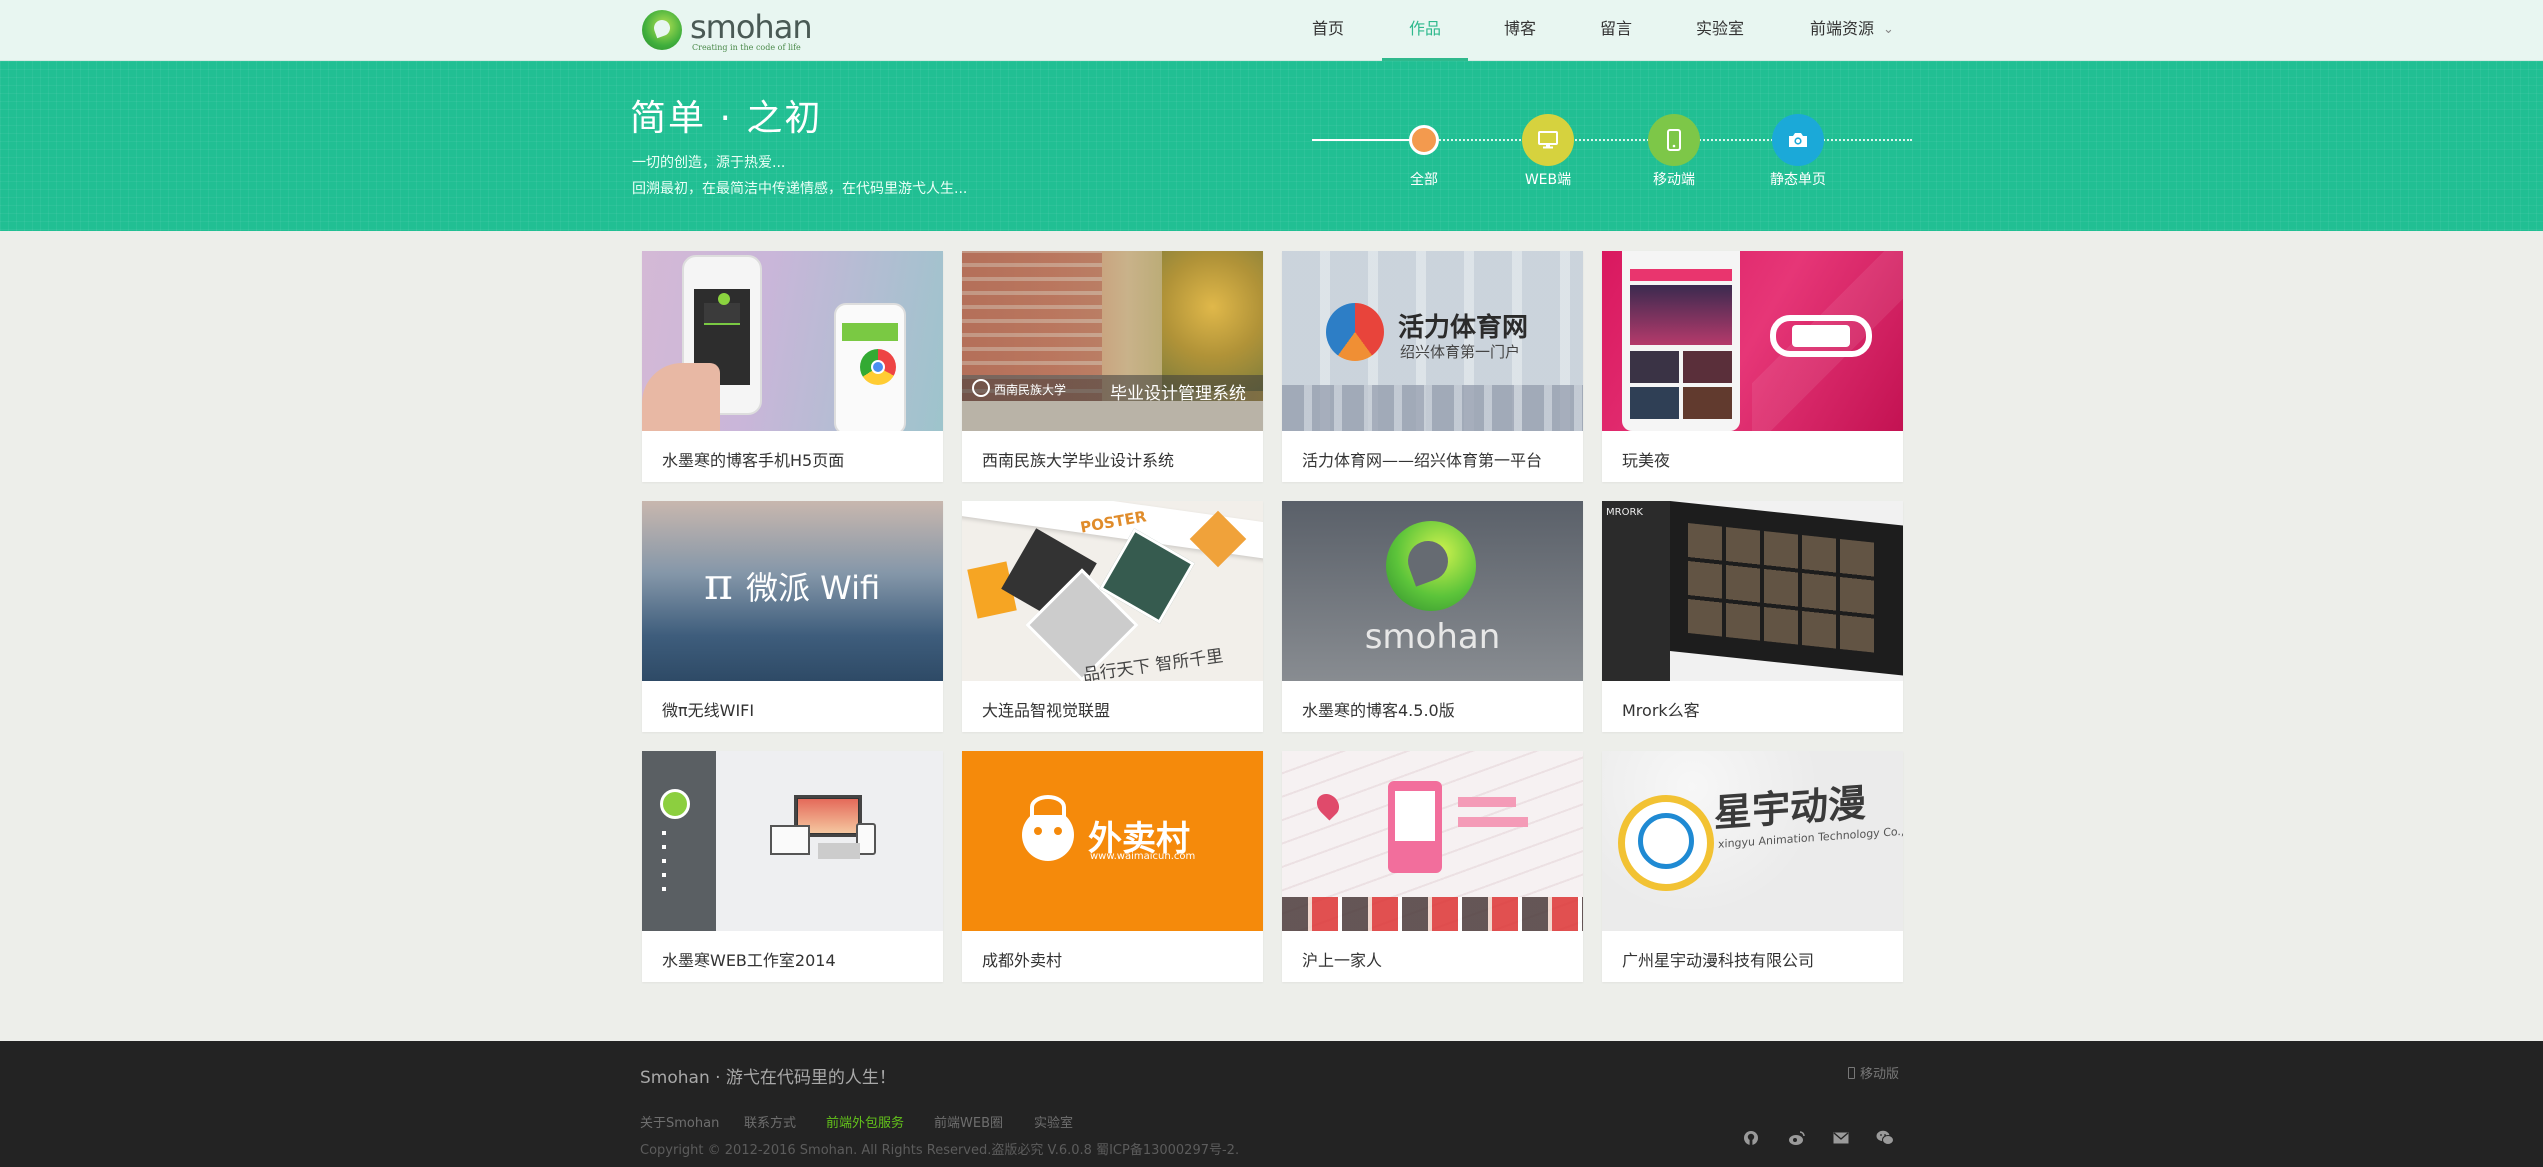  Describe the element at coordinates (1078, 460) in the screenshot. I see `work-title: 西南民族大学毕业设计系统` at that location.